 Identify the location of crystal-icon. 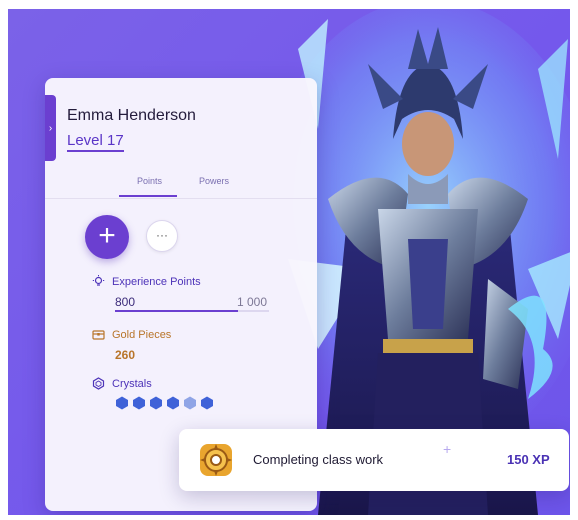
(98, 383).